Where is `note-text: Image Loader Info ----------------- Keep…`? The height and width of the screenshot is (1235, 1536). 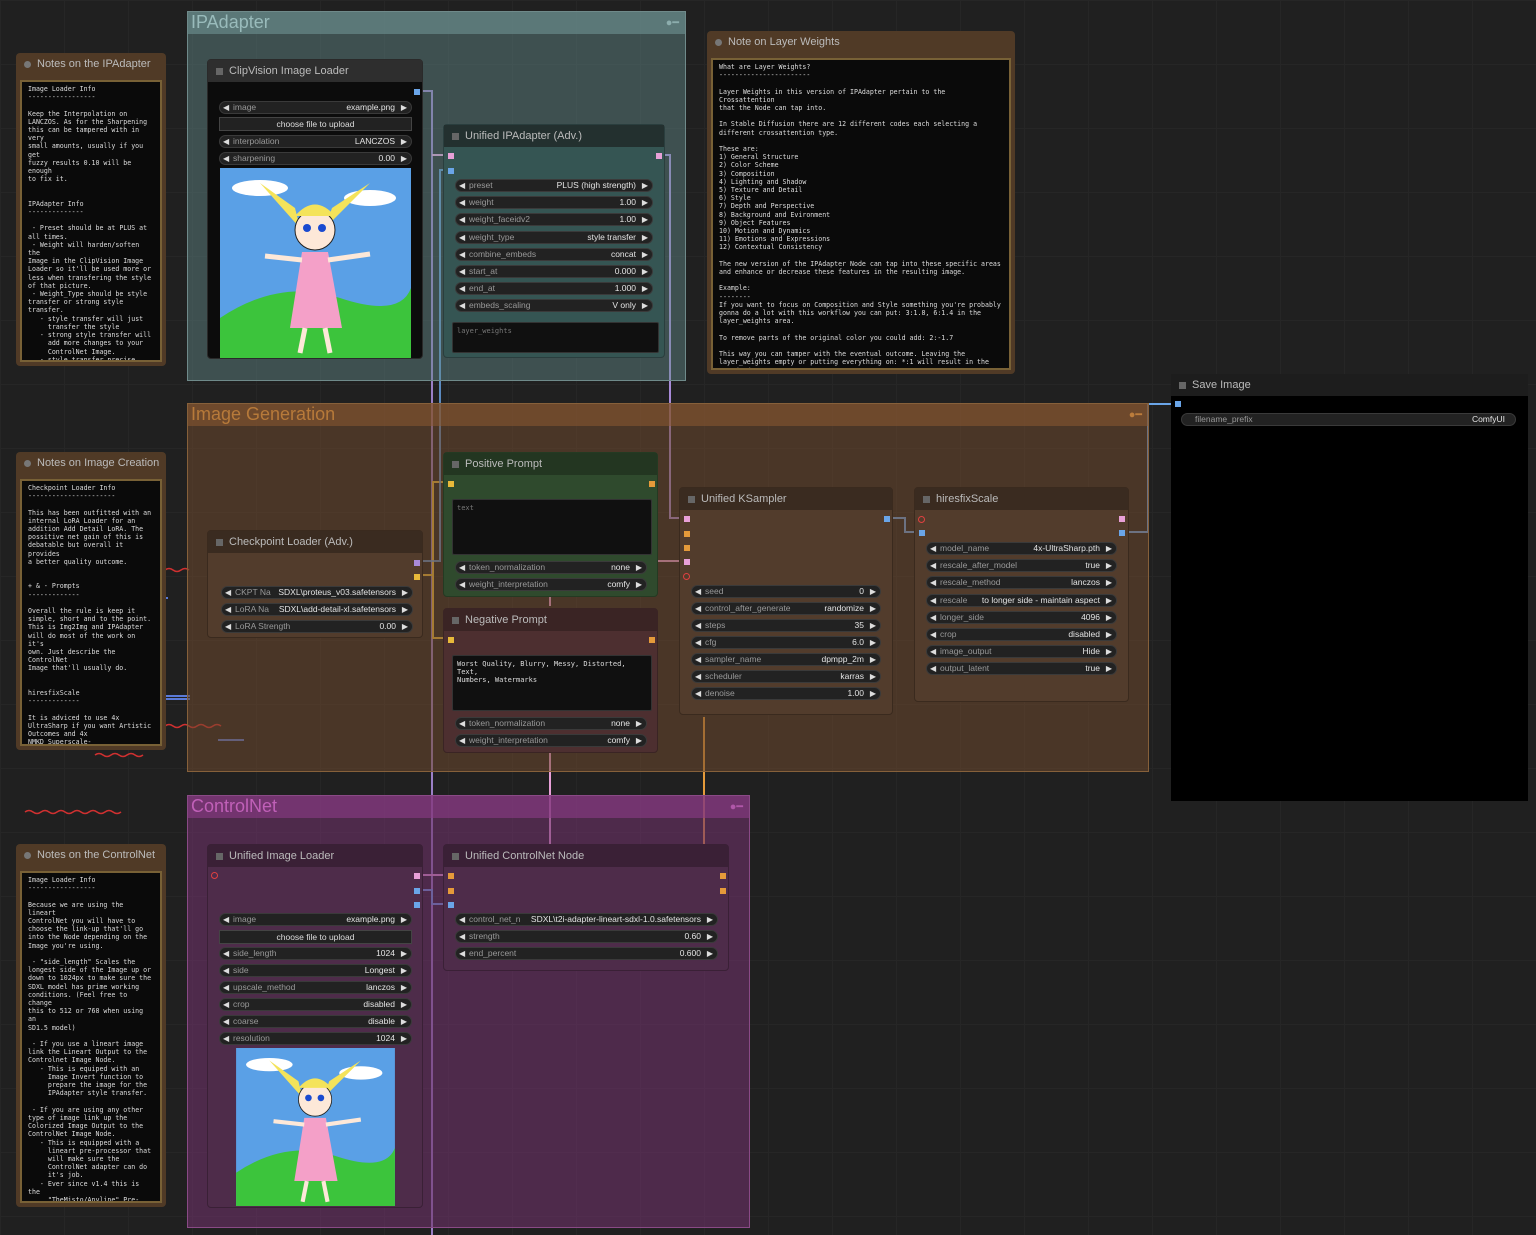 note-text: Image Loader Info ----------------- Keep… is located at coordinates (91, 221).